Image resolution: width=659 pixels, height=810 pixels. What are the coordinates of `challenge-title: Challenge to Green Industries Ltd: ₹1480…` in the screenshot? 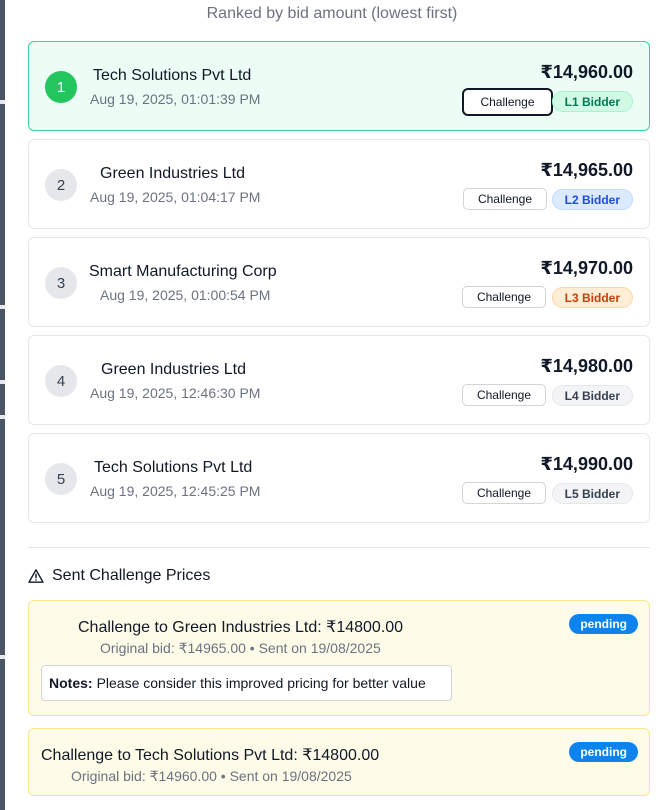 It's located at (241, 627).